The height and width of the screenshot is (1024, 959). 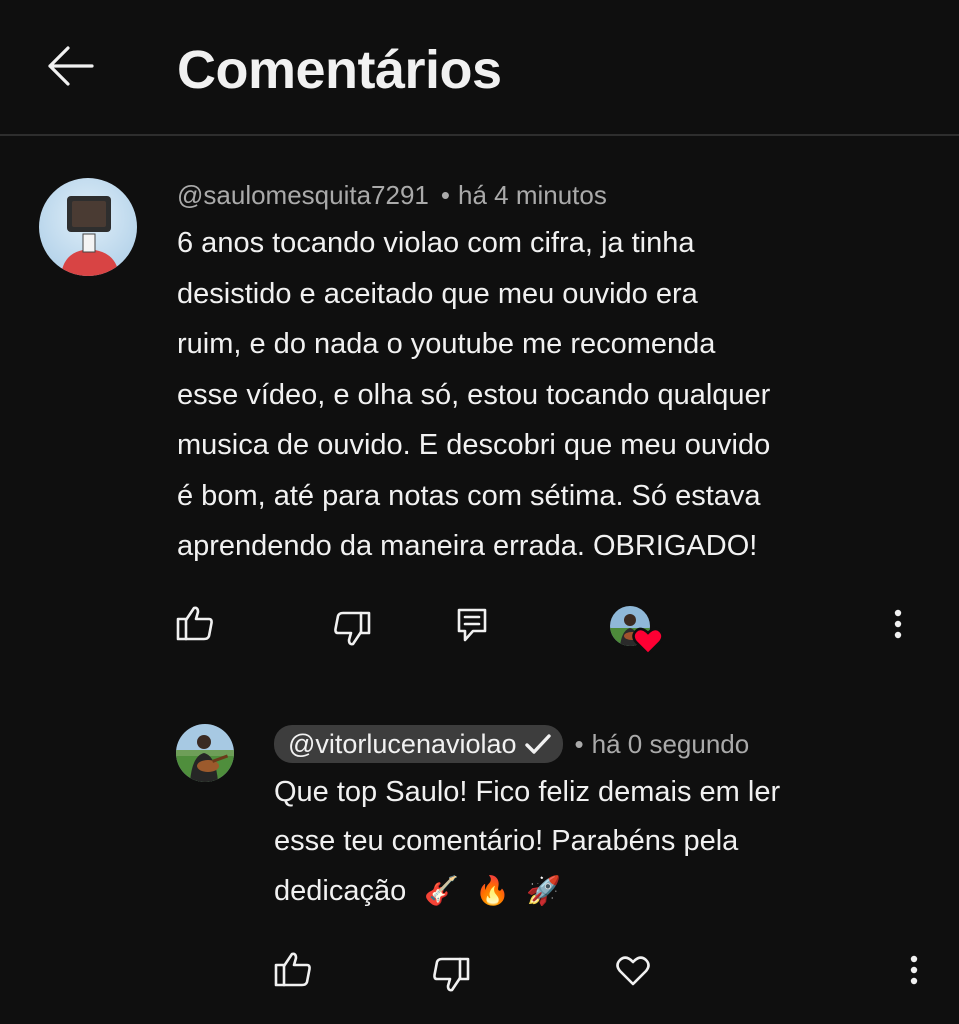 I want to click on comment-author: @saulomesquita7291, so click(x=303, y=195).